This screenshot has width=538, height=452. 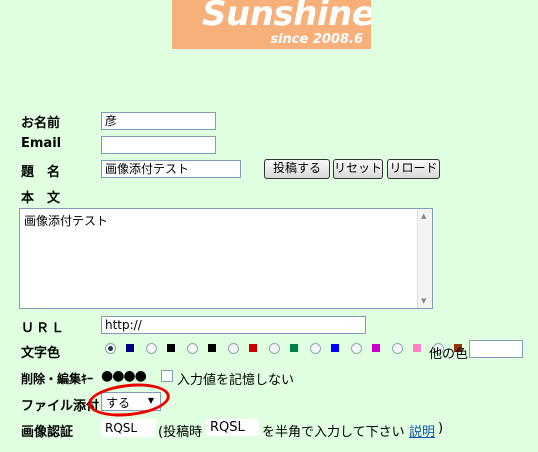 What do you see at coordinates (41, 143) in the screenshot?
I see `email-label: Email` at bounding box center [41, 143].